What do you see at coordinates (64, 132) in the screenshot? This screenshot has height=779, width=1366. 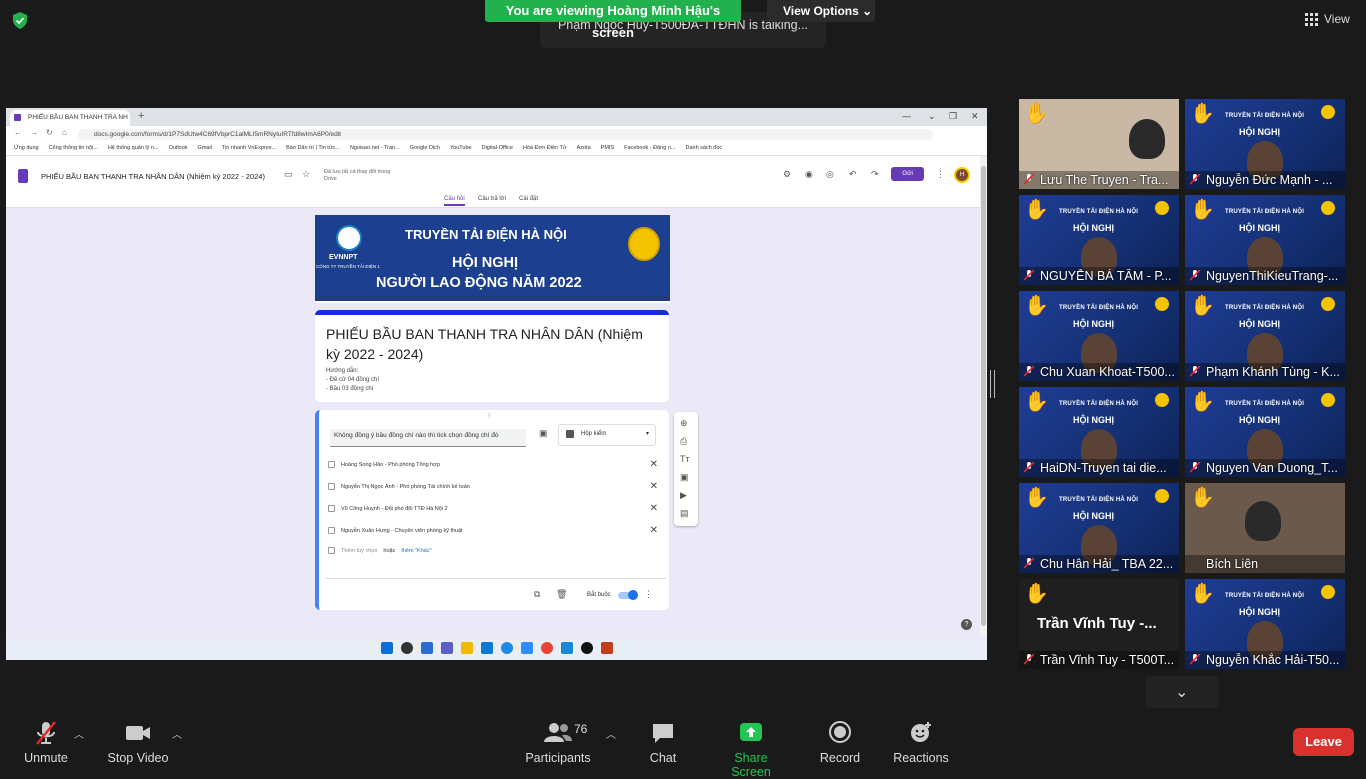 I see `home-icon: ⌂` at bounding box center [64, 132].